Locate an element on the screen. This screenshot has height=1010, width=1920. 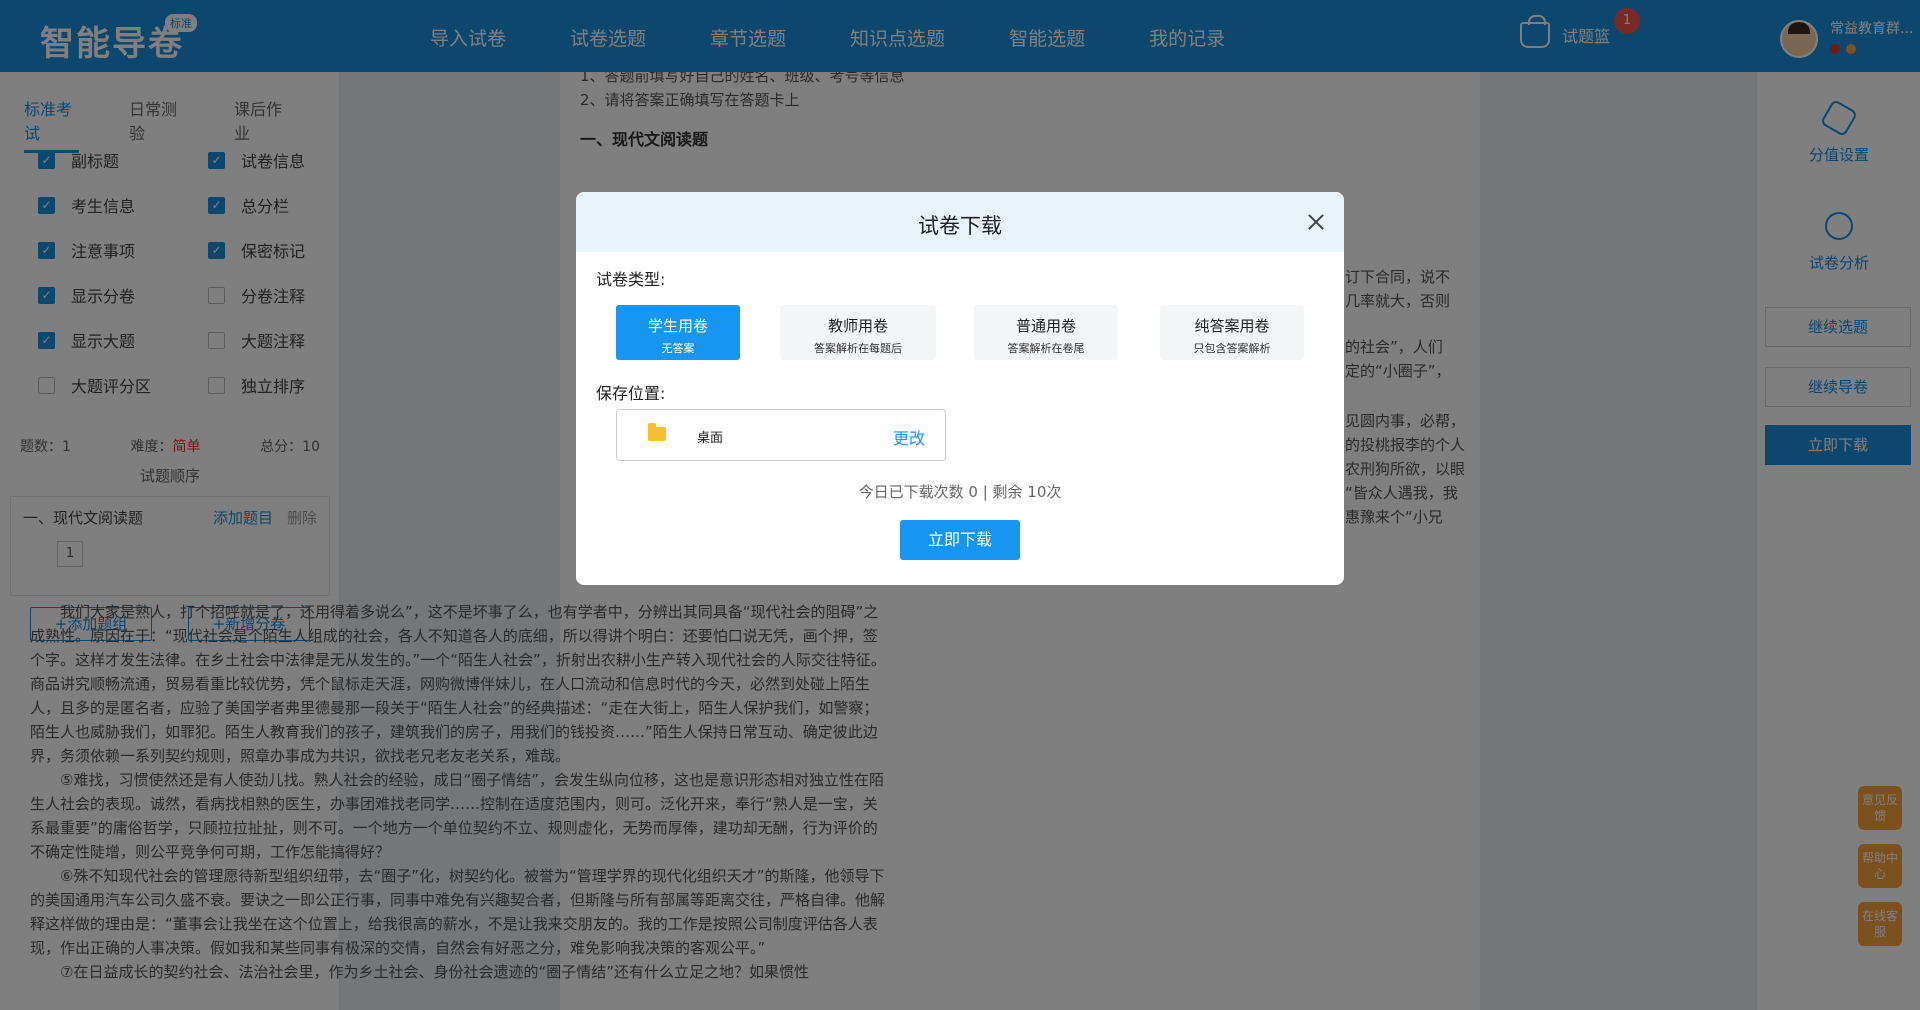
save-location-box: 桌面 更改 is located at coordinates (781, 435).